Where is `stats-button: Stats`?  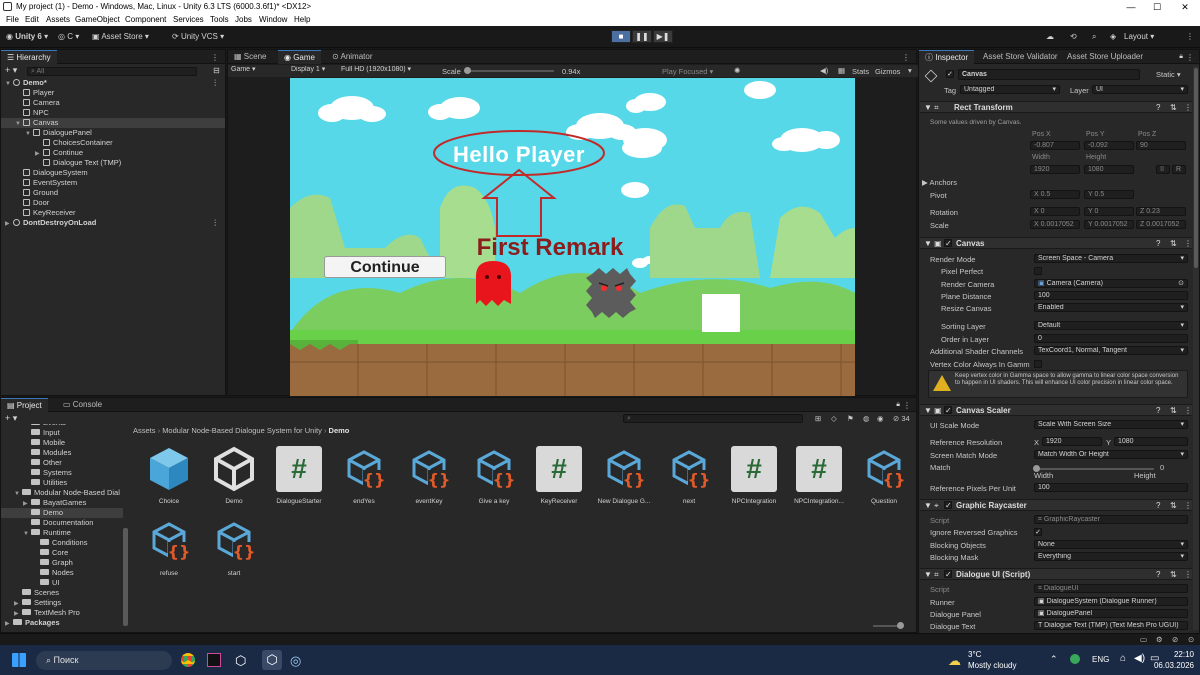 stats-button: Stats is located at coordinates (860, 71).